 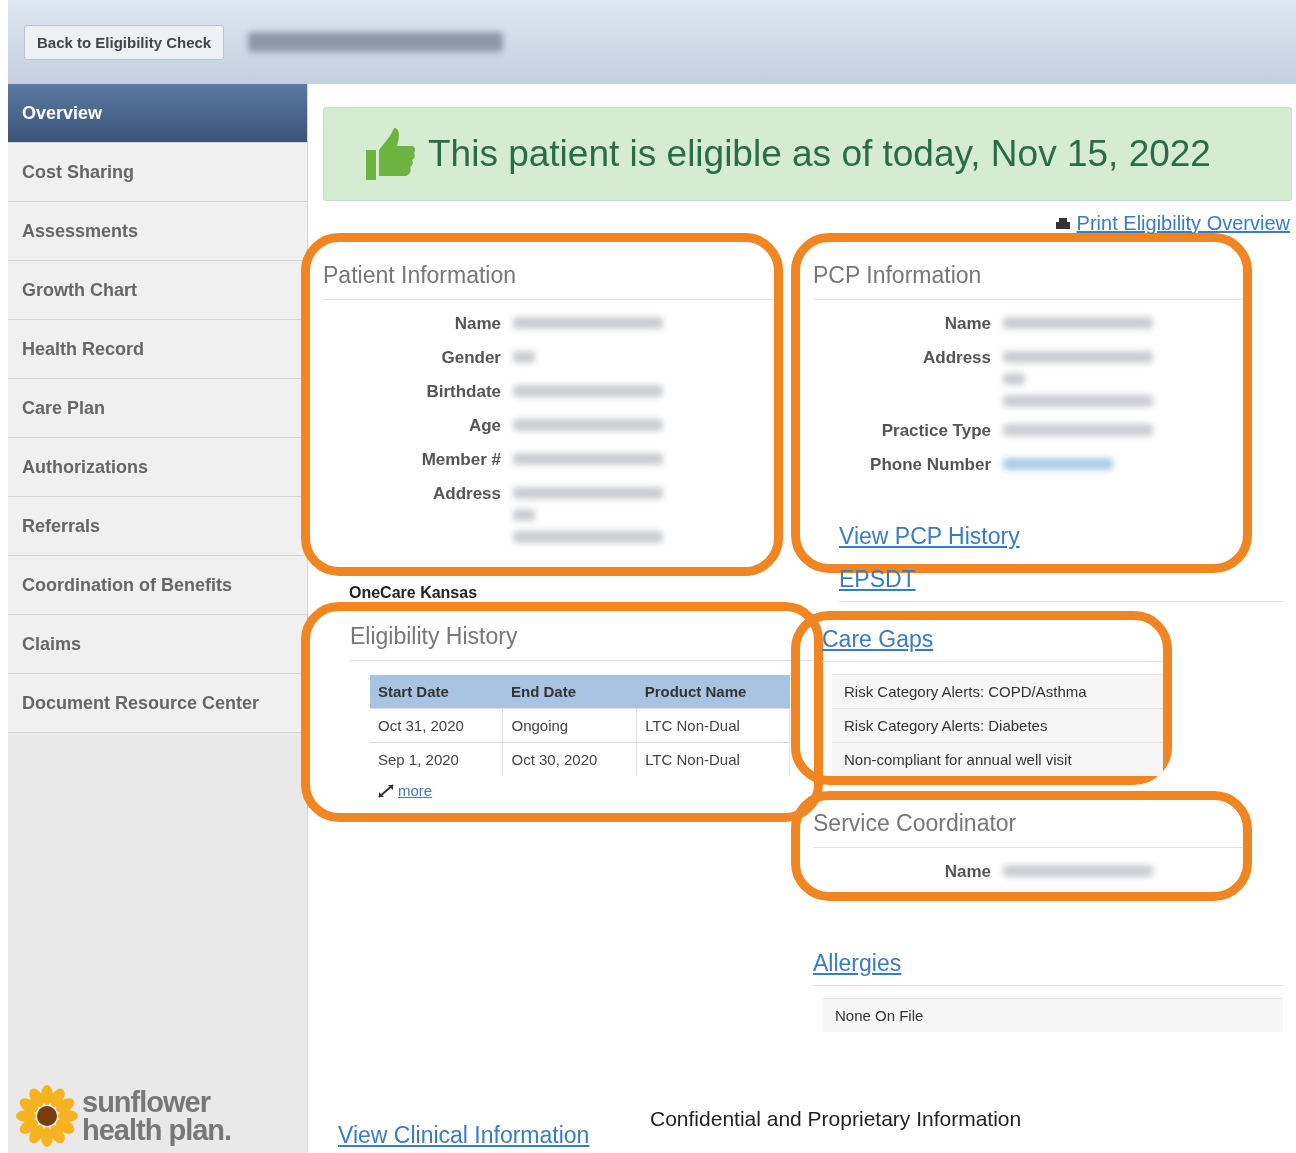 What do you see at coordinates (390, 154) in the screenshot?
I see `thumbs-up-icon` at bounding box center [390, 154].